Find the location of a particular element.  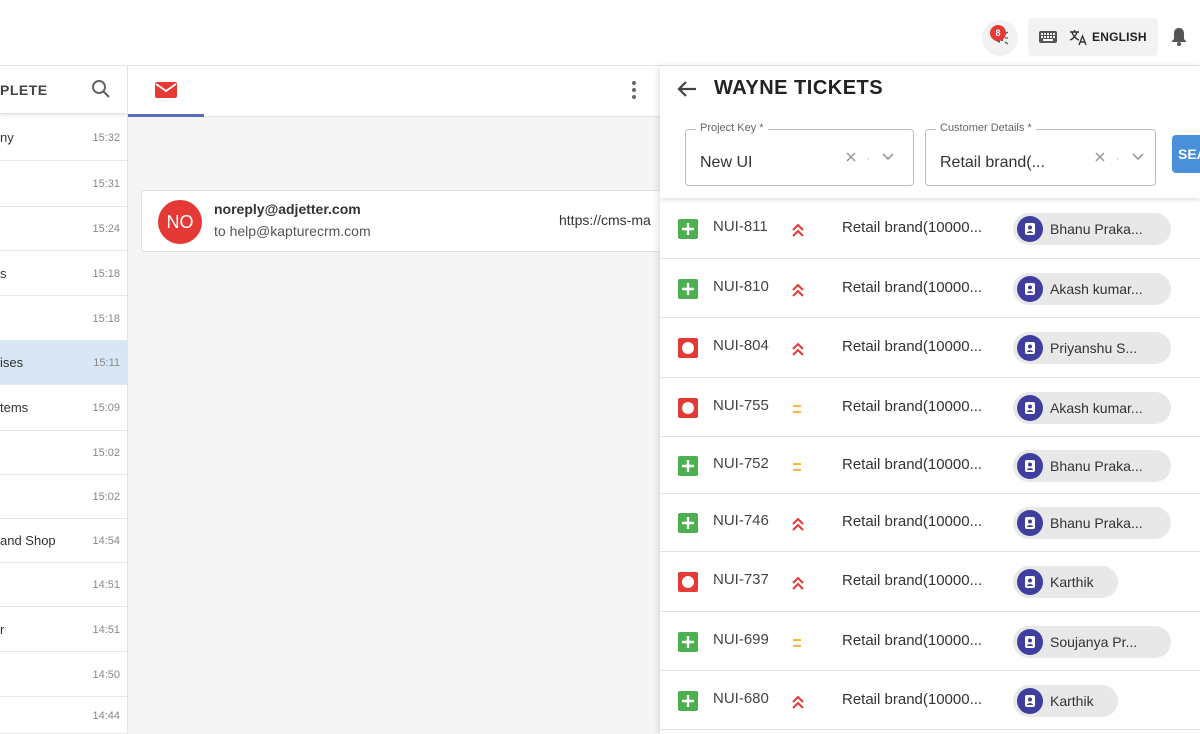

conversation-time: 14:50 is located at coordinates (106, 675).